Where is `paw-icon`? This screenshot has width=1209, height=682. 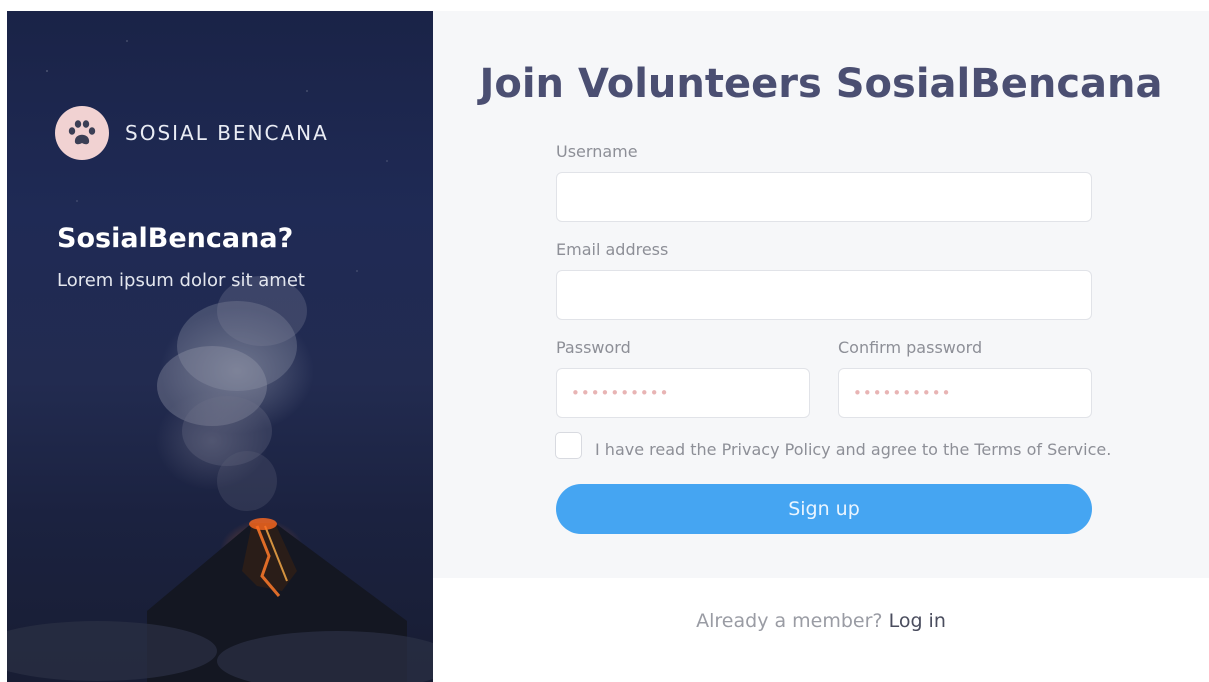
paw-icon is located at coordinates (82, 132).